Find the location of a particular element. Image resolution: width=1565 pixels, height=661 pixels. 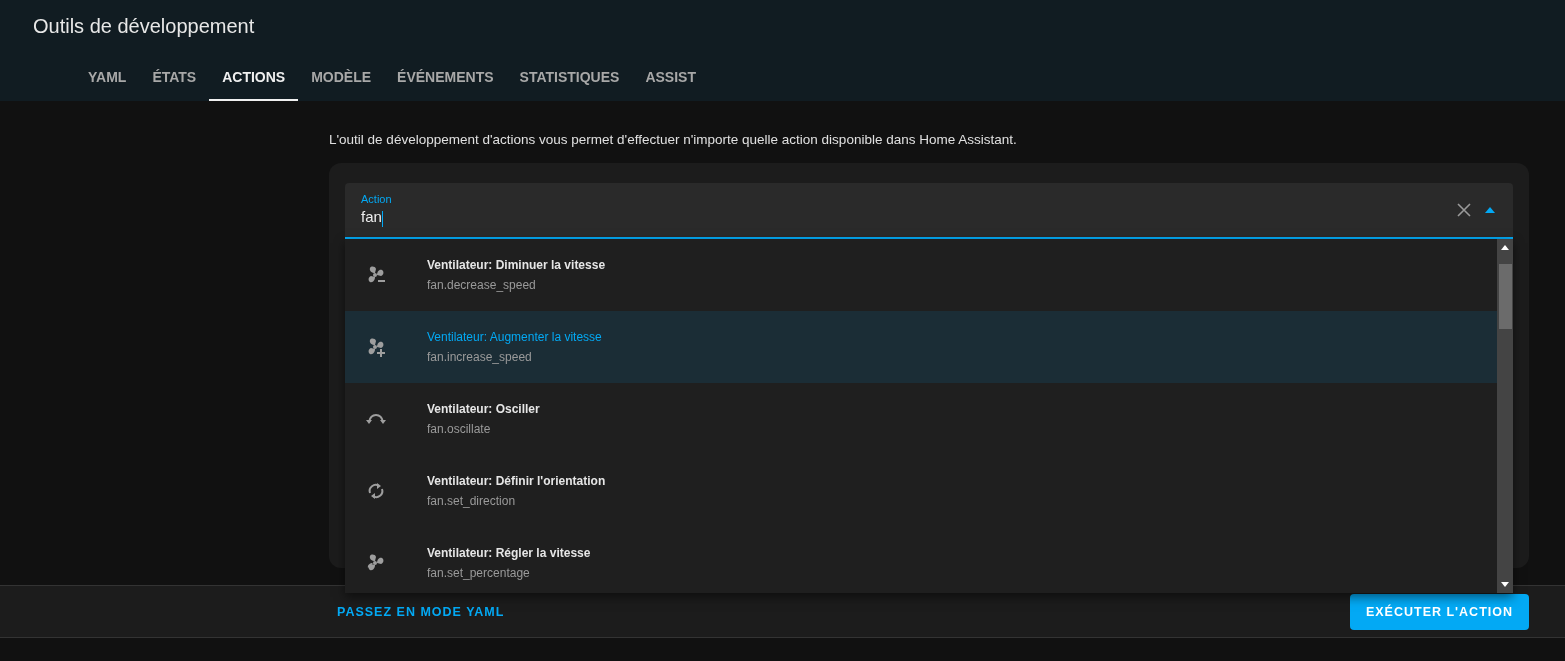

field-value: fan is located at coordinates (372, 217).